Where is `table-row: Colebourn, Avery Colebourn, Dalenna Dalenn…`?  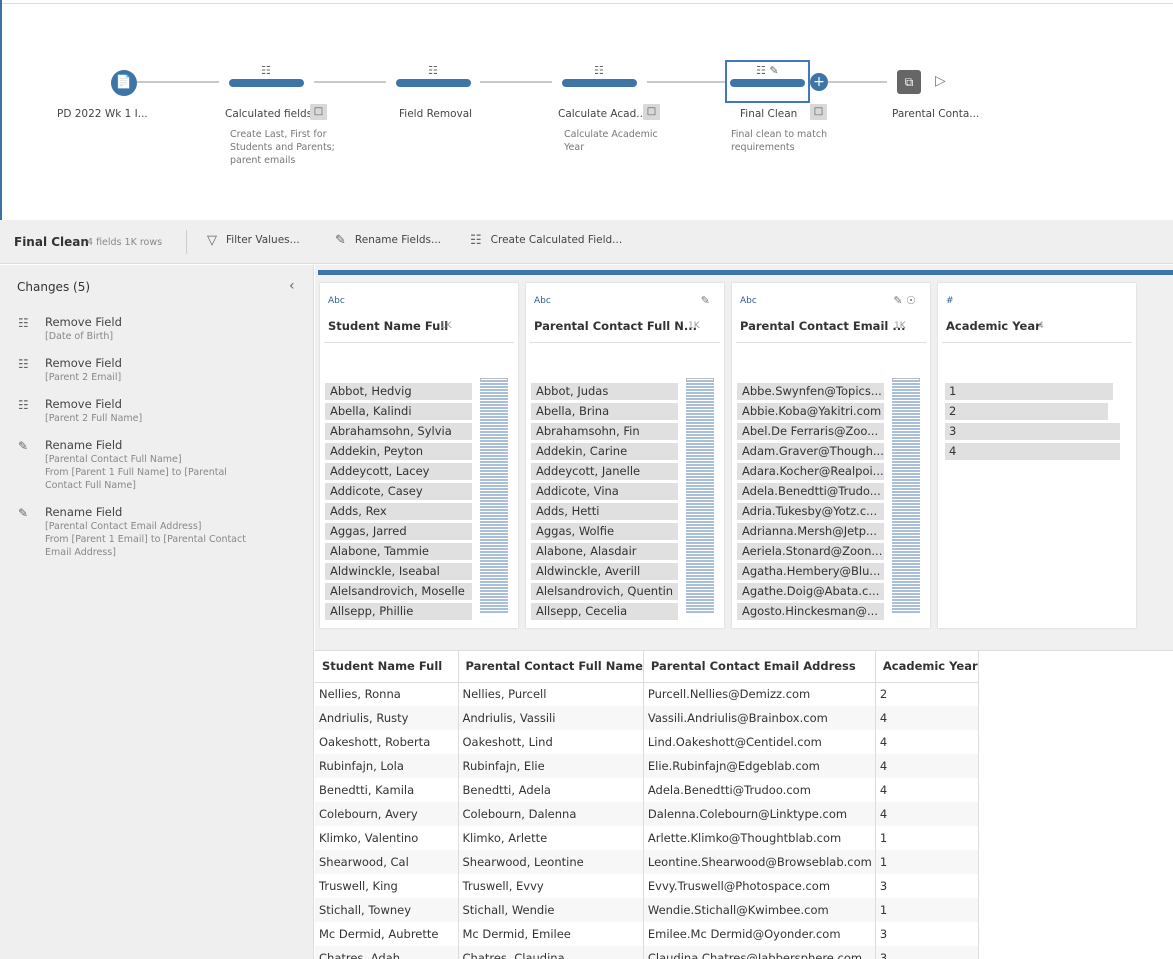
table-row: Colebourn, Avery Colebourn, Dalenna Dalenn… is located at coordinates (647, 814).